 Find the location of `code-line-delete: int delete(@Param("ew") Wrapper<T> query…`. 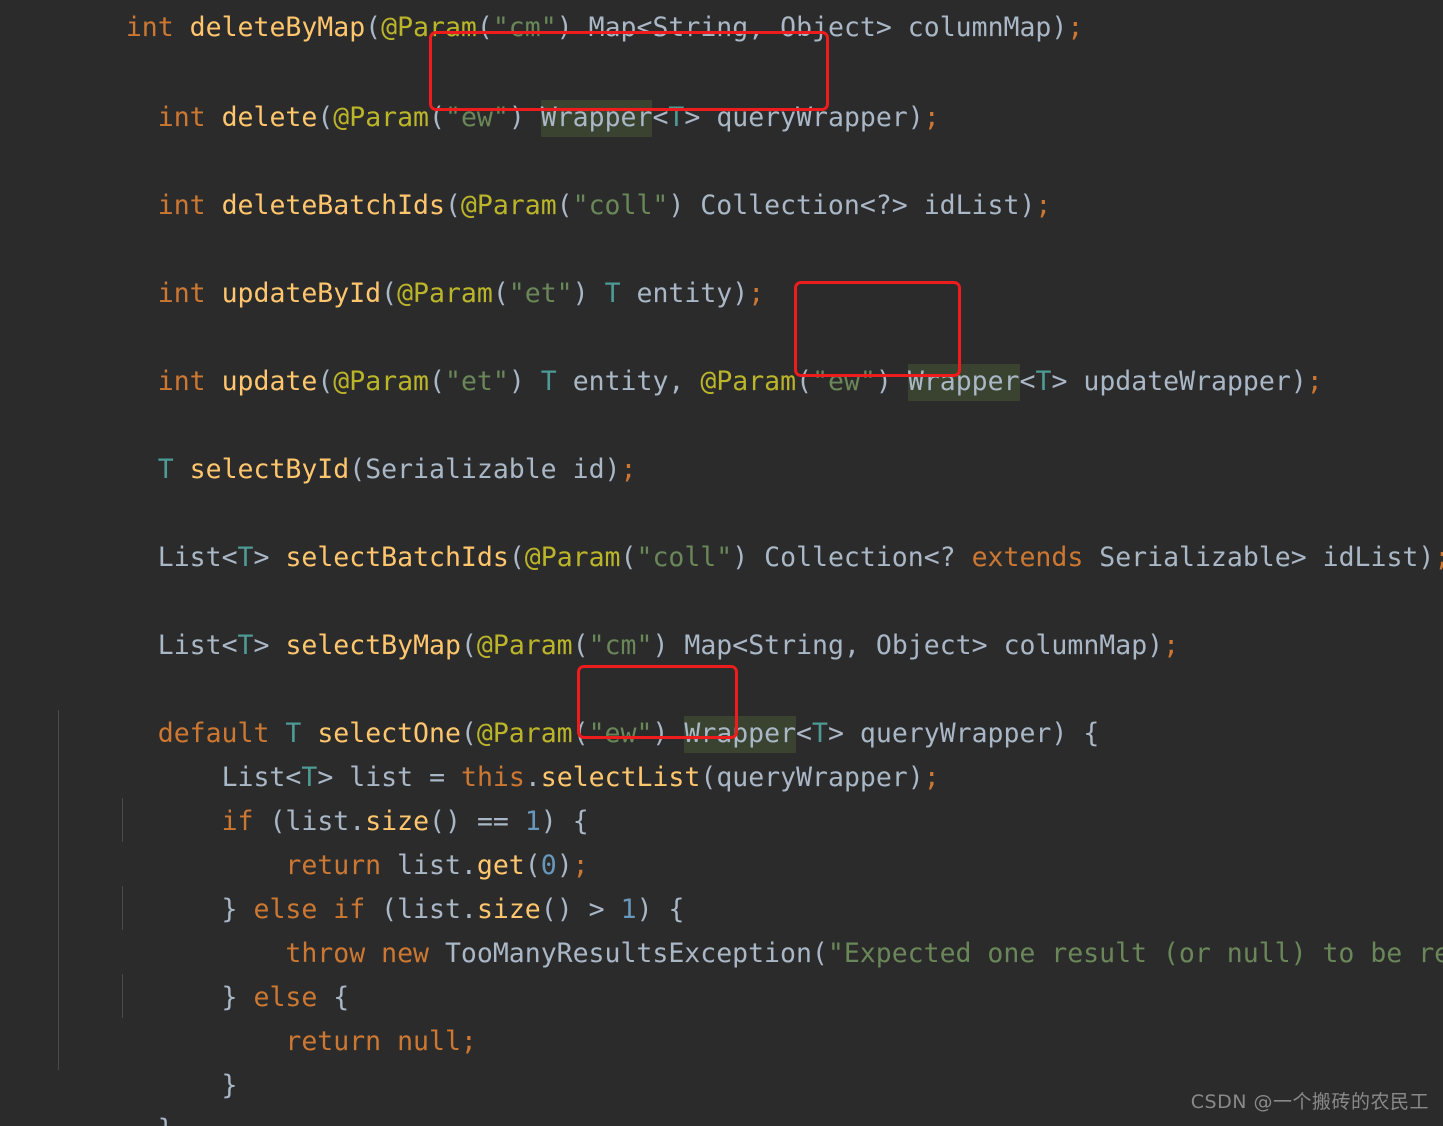

code-line-delete: int delete(@Param("ew") Wrapper<T> query… is located at coordinates (501, 94).